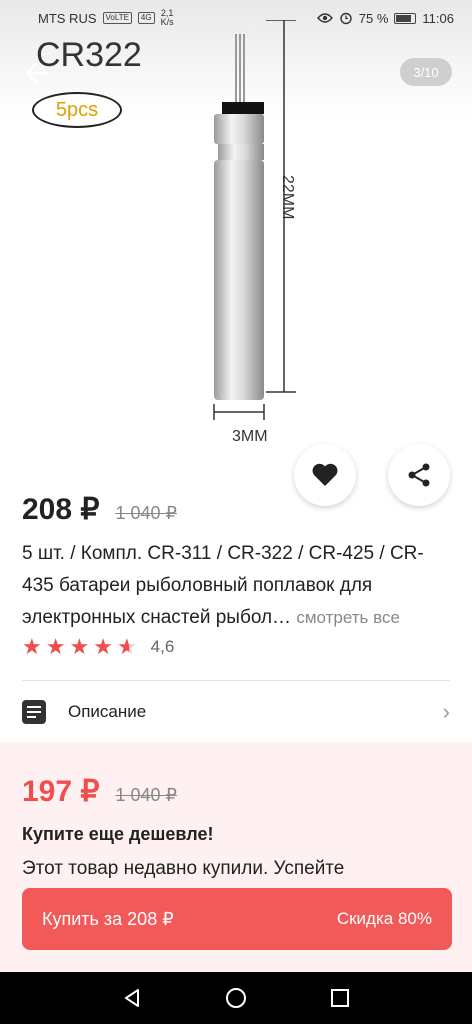 The height and width of the screenshot is (1024, 472). What do you see at coordinates (236, 680) in the screenshot?
I see `divider` at bounding box center [236, 680].